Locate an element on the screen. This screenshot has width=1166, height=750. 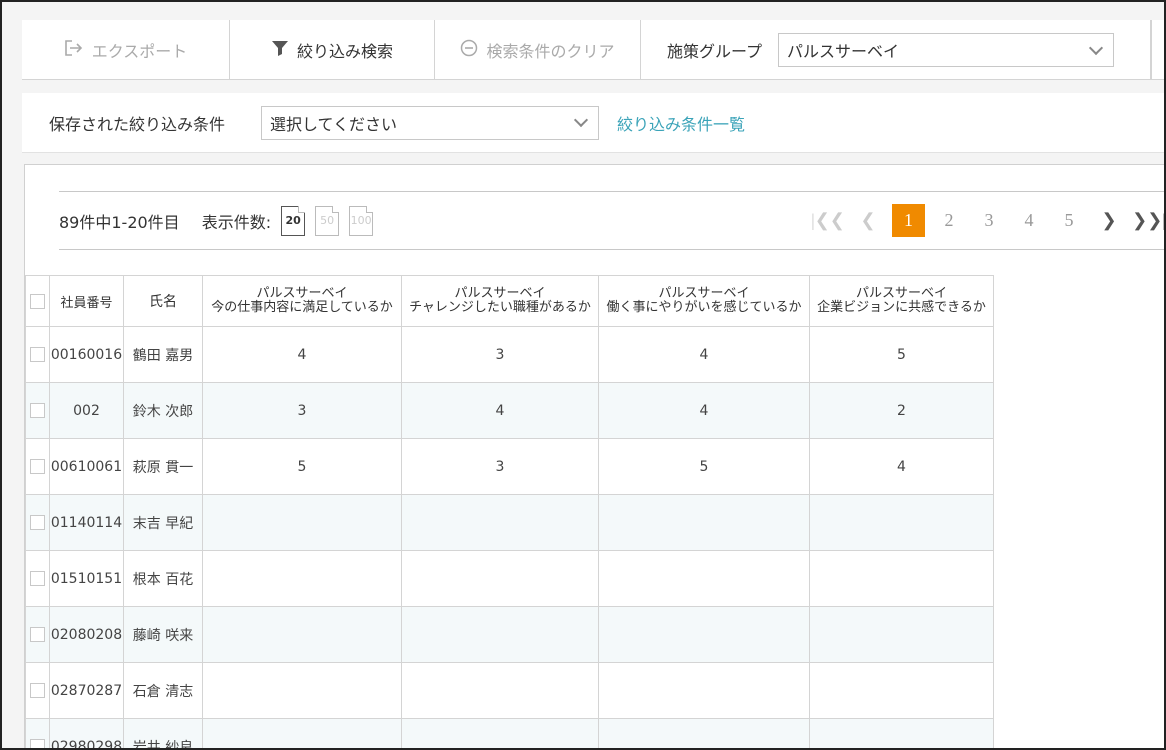
measure-group: 施策グループ パルスサーベイ is located at coordinates (896, 50).